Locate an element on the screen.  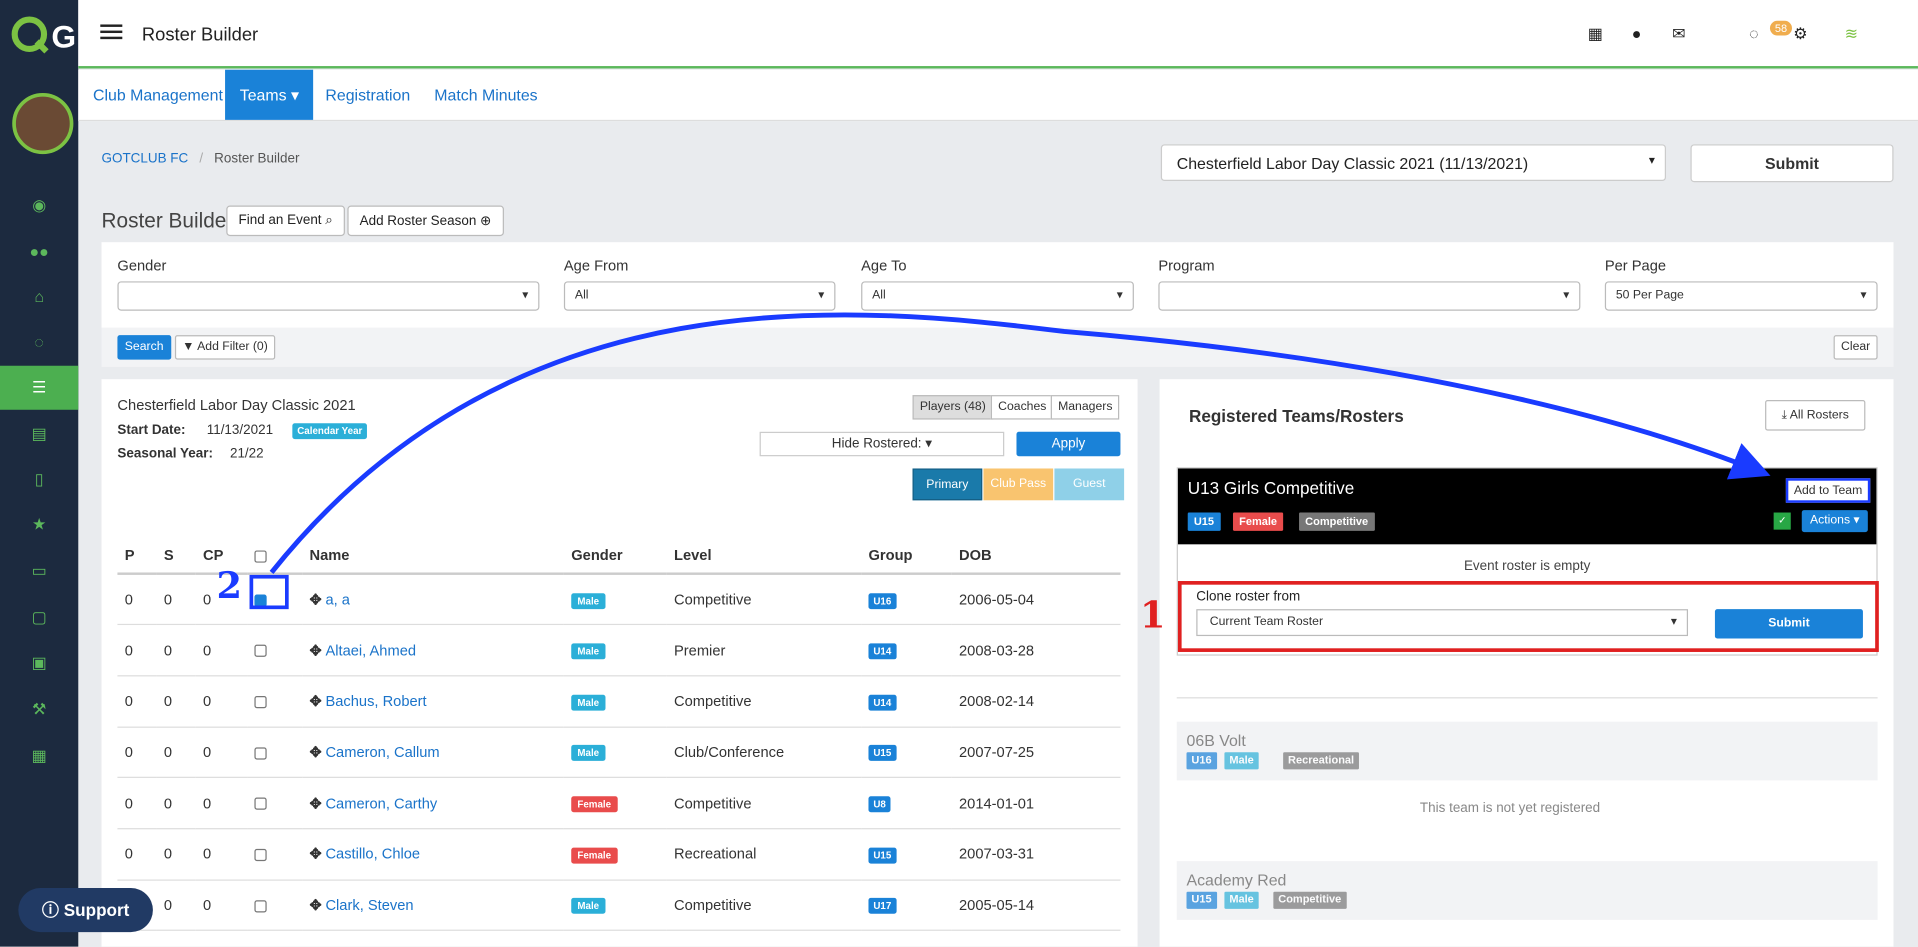
svg-text: G is located at coordinates (63, 37).